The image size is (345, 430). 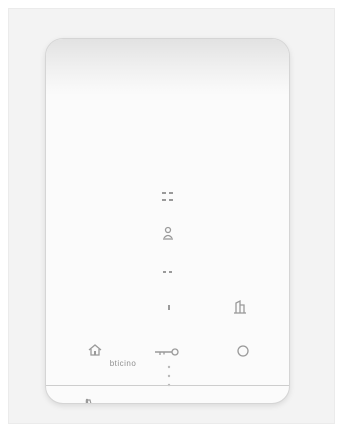 I want to click on menu-grid-icon, so click(x=168, y=197).